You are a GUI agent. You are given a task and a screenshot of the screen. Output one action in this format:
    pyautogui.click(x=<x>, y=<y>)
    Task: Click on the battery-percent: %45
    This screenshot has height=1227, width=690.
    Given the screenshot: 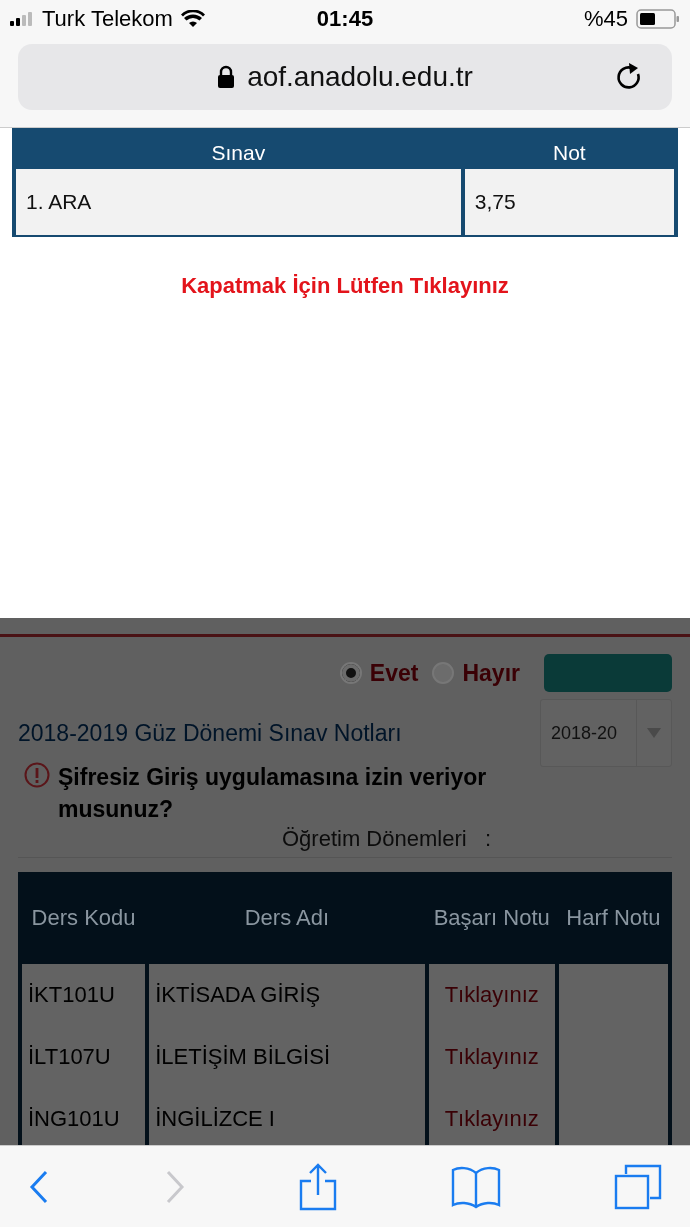 What is the action you would take?
    pyautogui.click(x=605, y=19)
    